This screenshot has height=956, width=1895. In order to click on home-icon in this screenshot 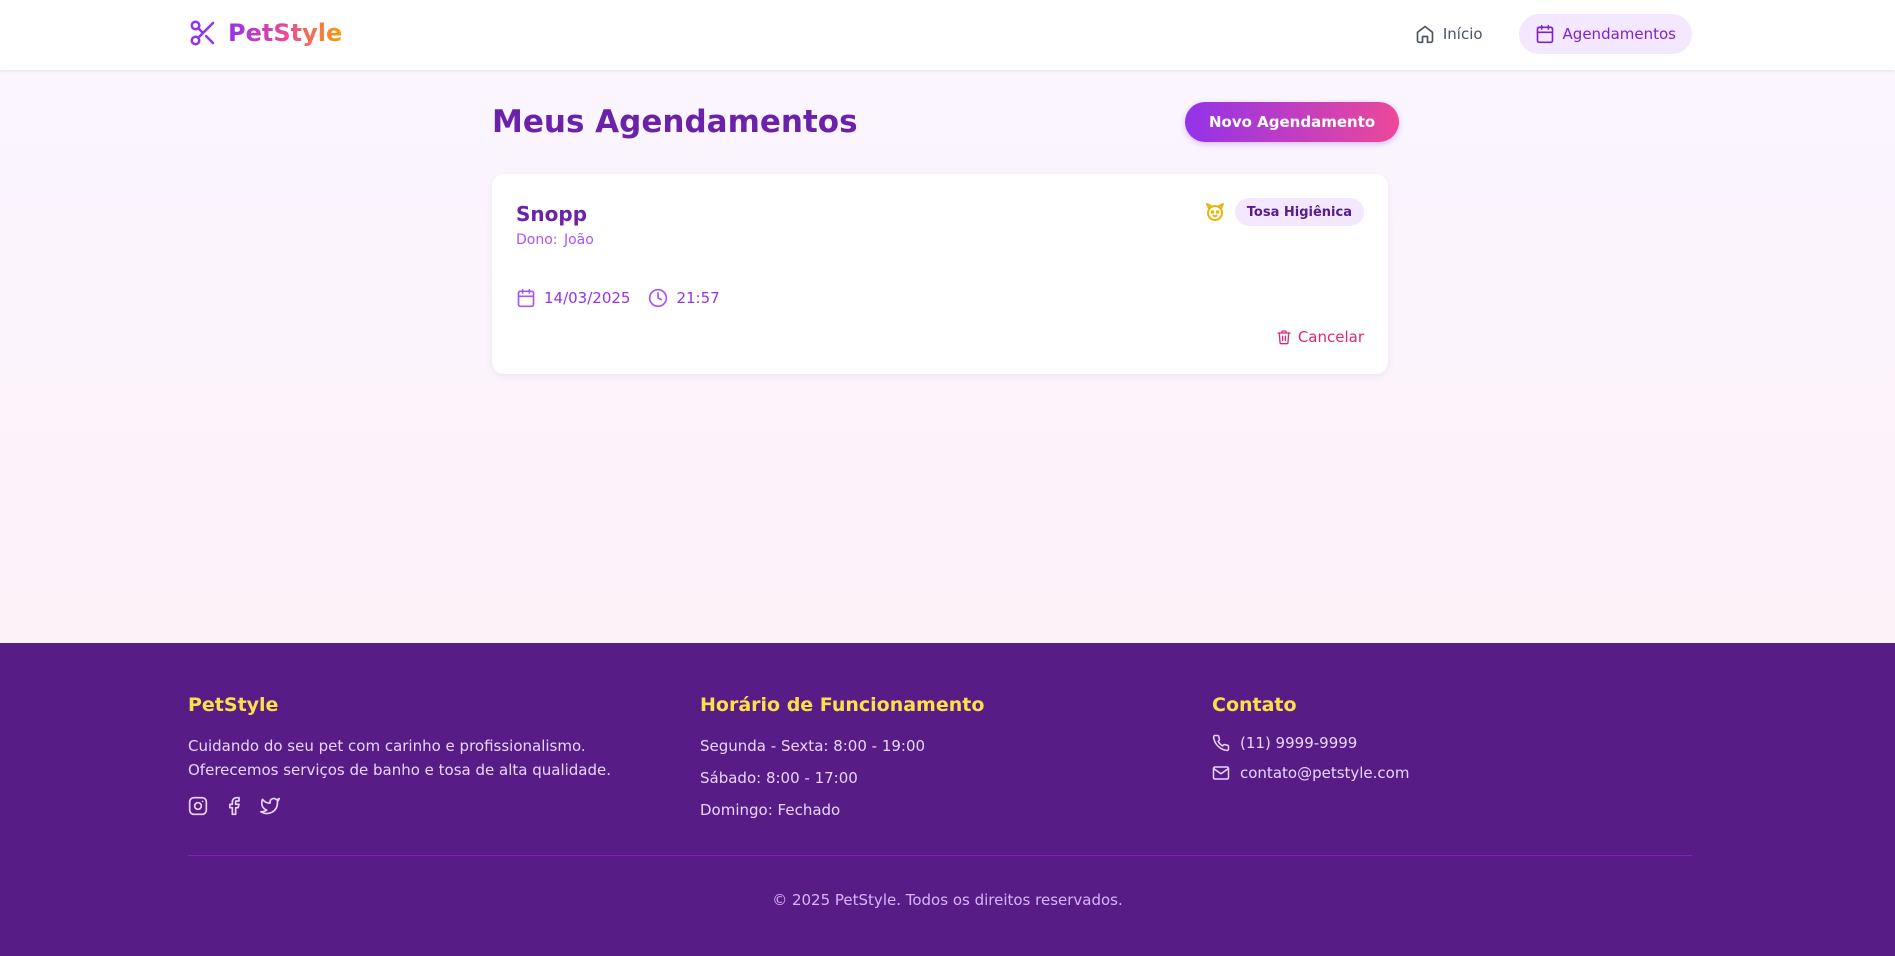, I will do `click(1425, 34)`.